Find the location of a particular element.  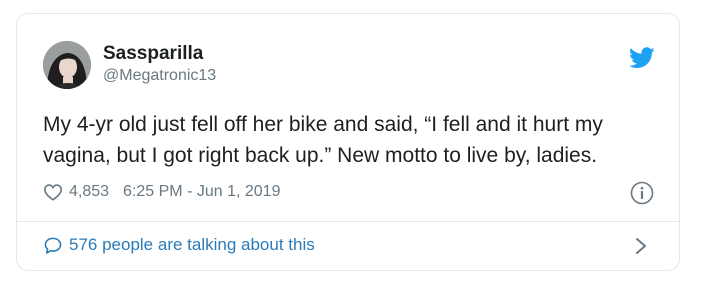

author-handle: @Megatronic13 is located at coordinates (159, 76).